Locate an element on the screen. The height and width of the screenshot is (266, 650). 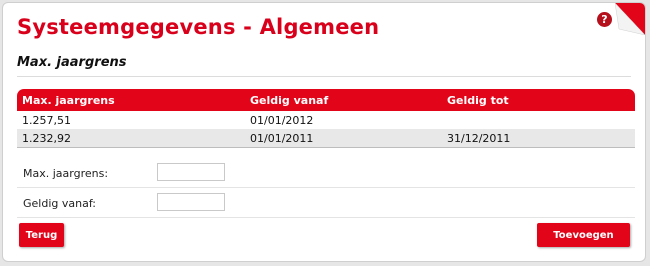
table-row: 1.232,92 01/01/2011 31/12/2011 is located at coordinates (326, 138).